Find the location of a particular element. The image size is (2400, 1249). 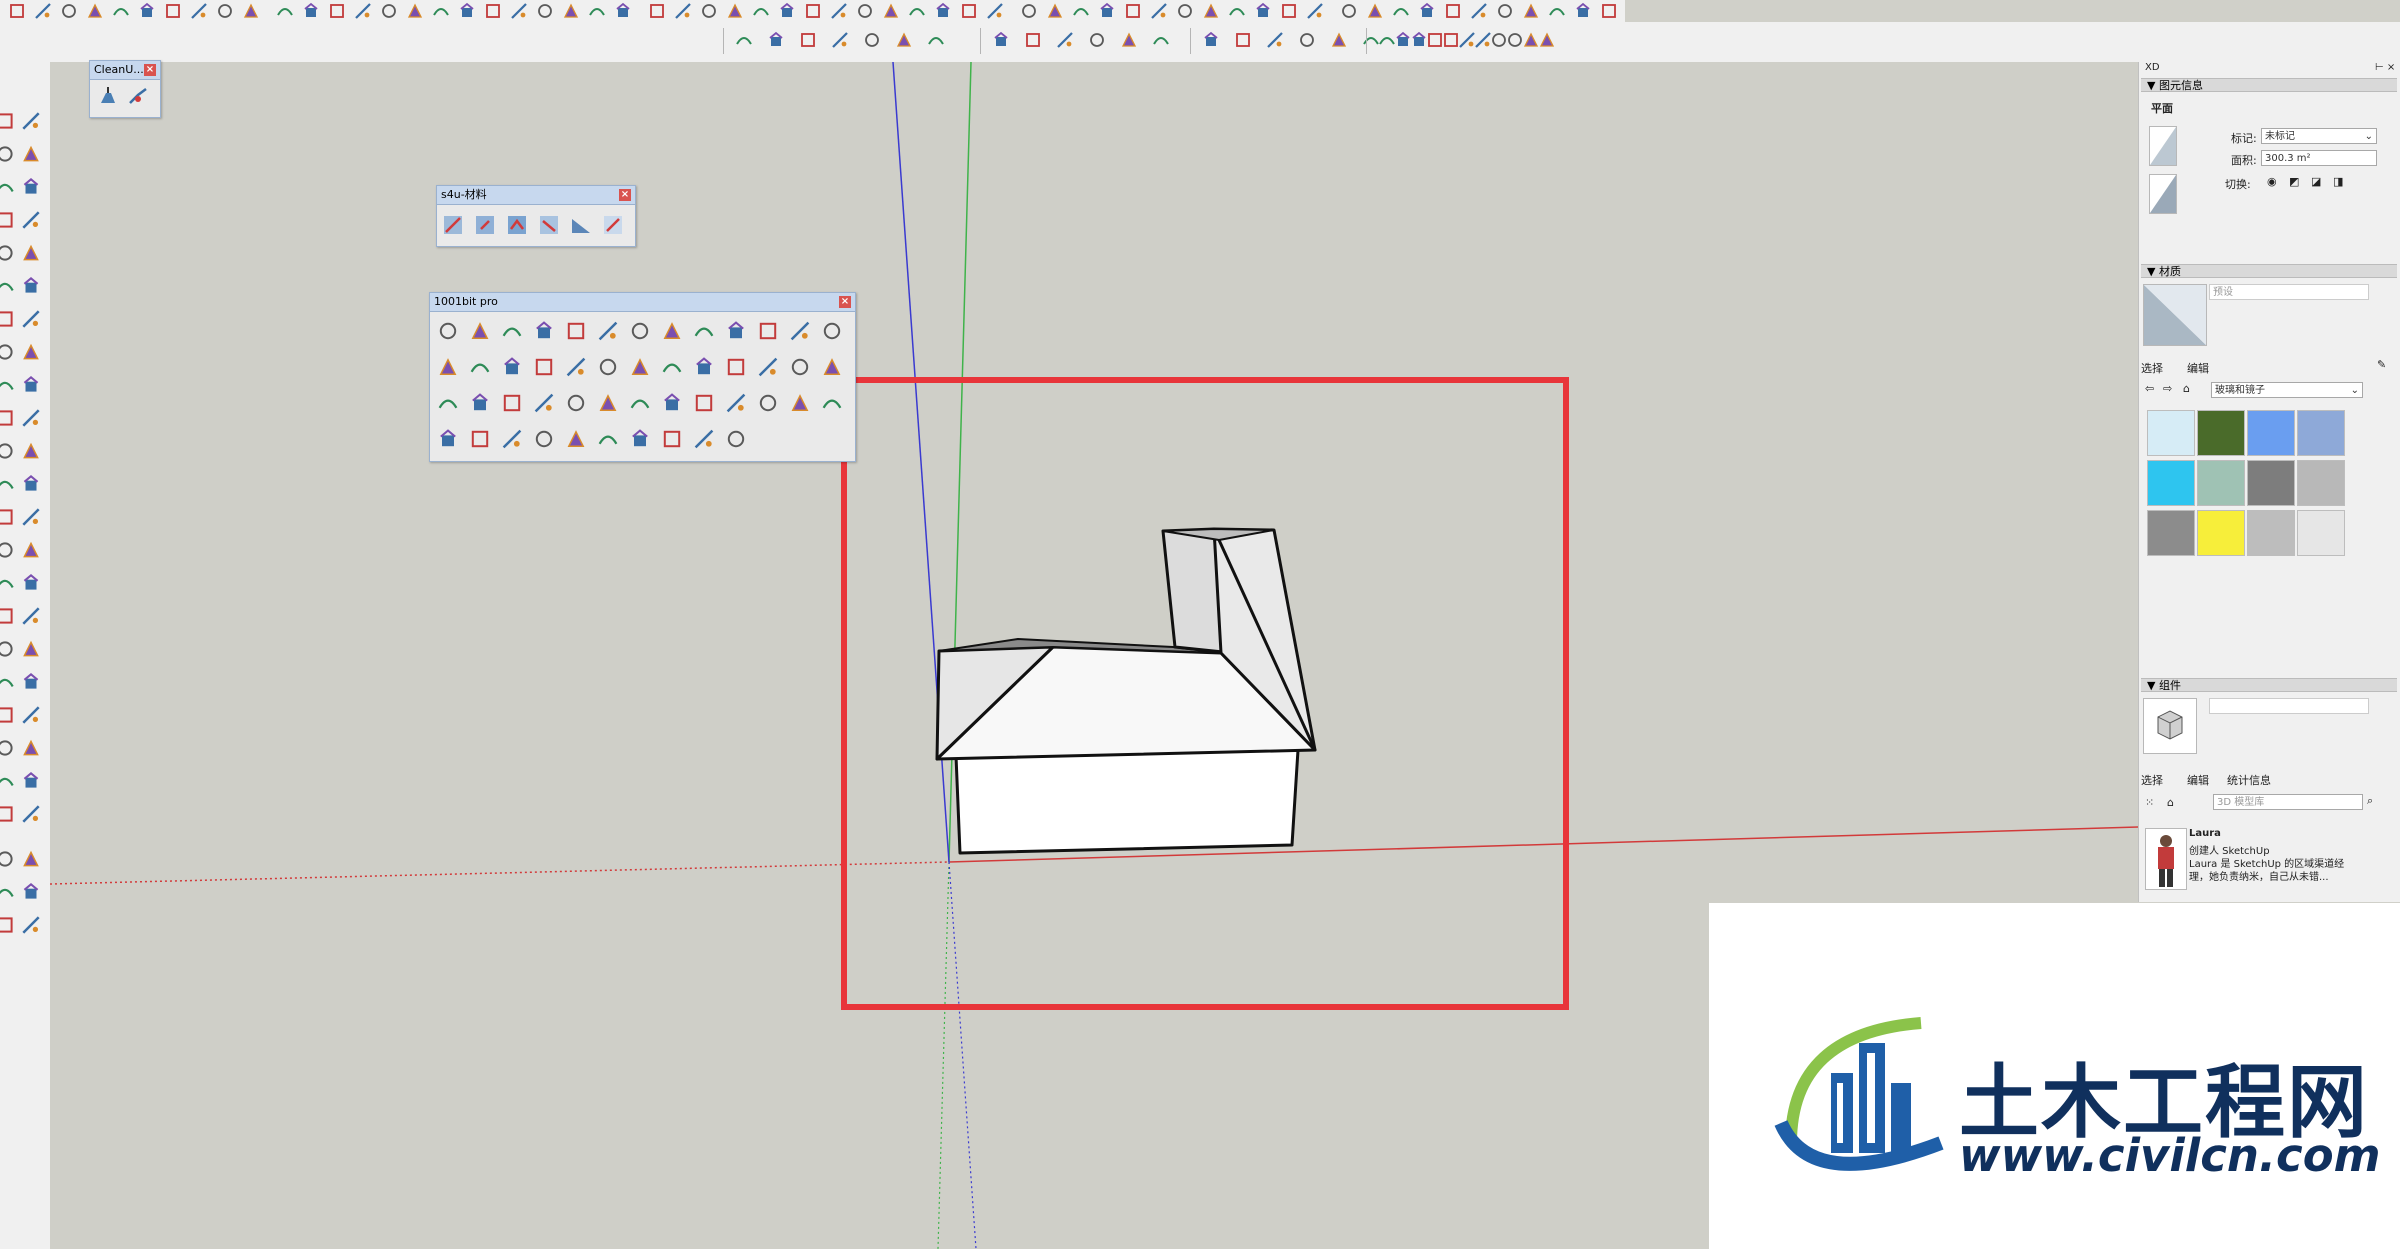

forward-arrow-icon: ⇨ is located at coordinates (2167, 388).